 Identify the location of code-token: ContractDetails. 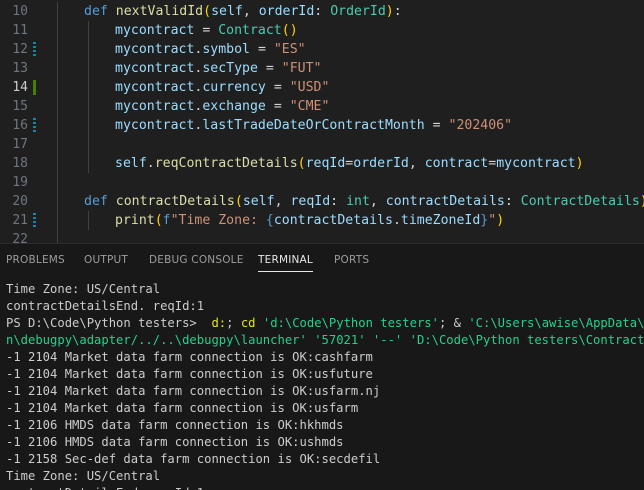
(580, 201).